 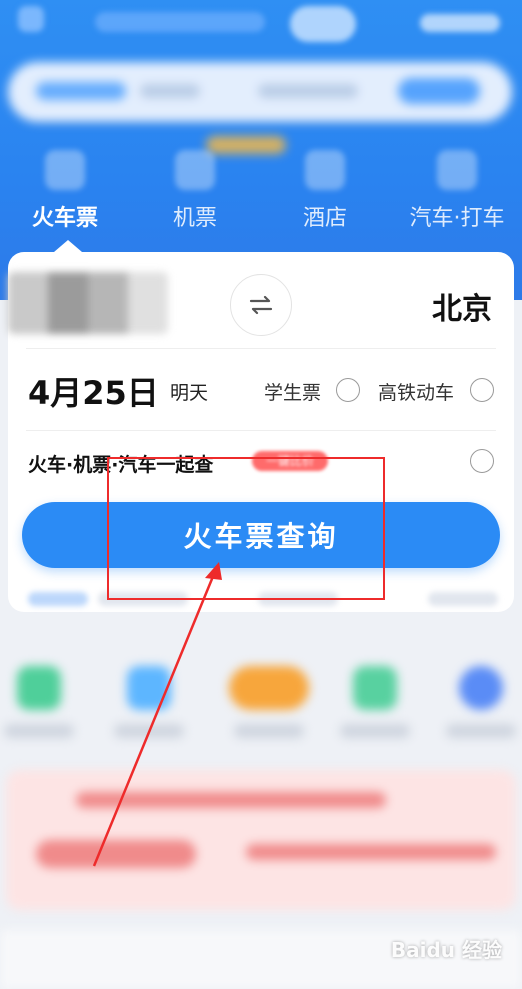 I want to click on student-ticket-label: 学生票, so click(x=293, y=393).